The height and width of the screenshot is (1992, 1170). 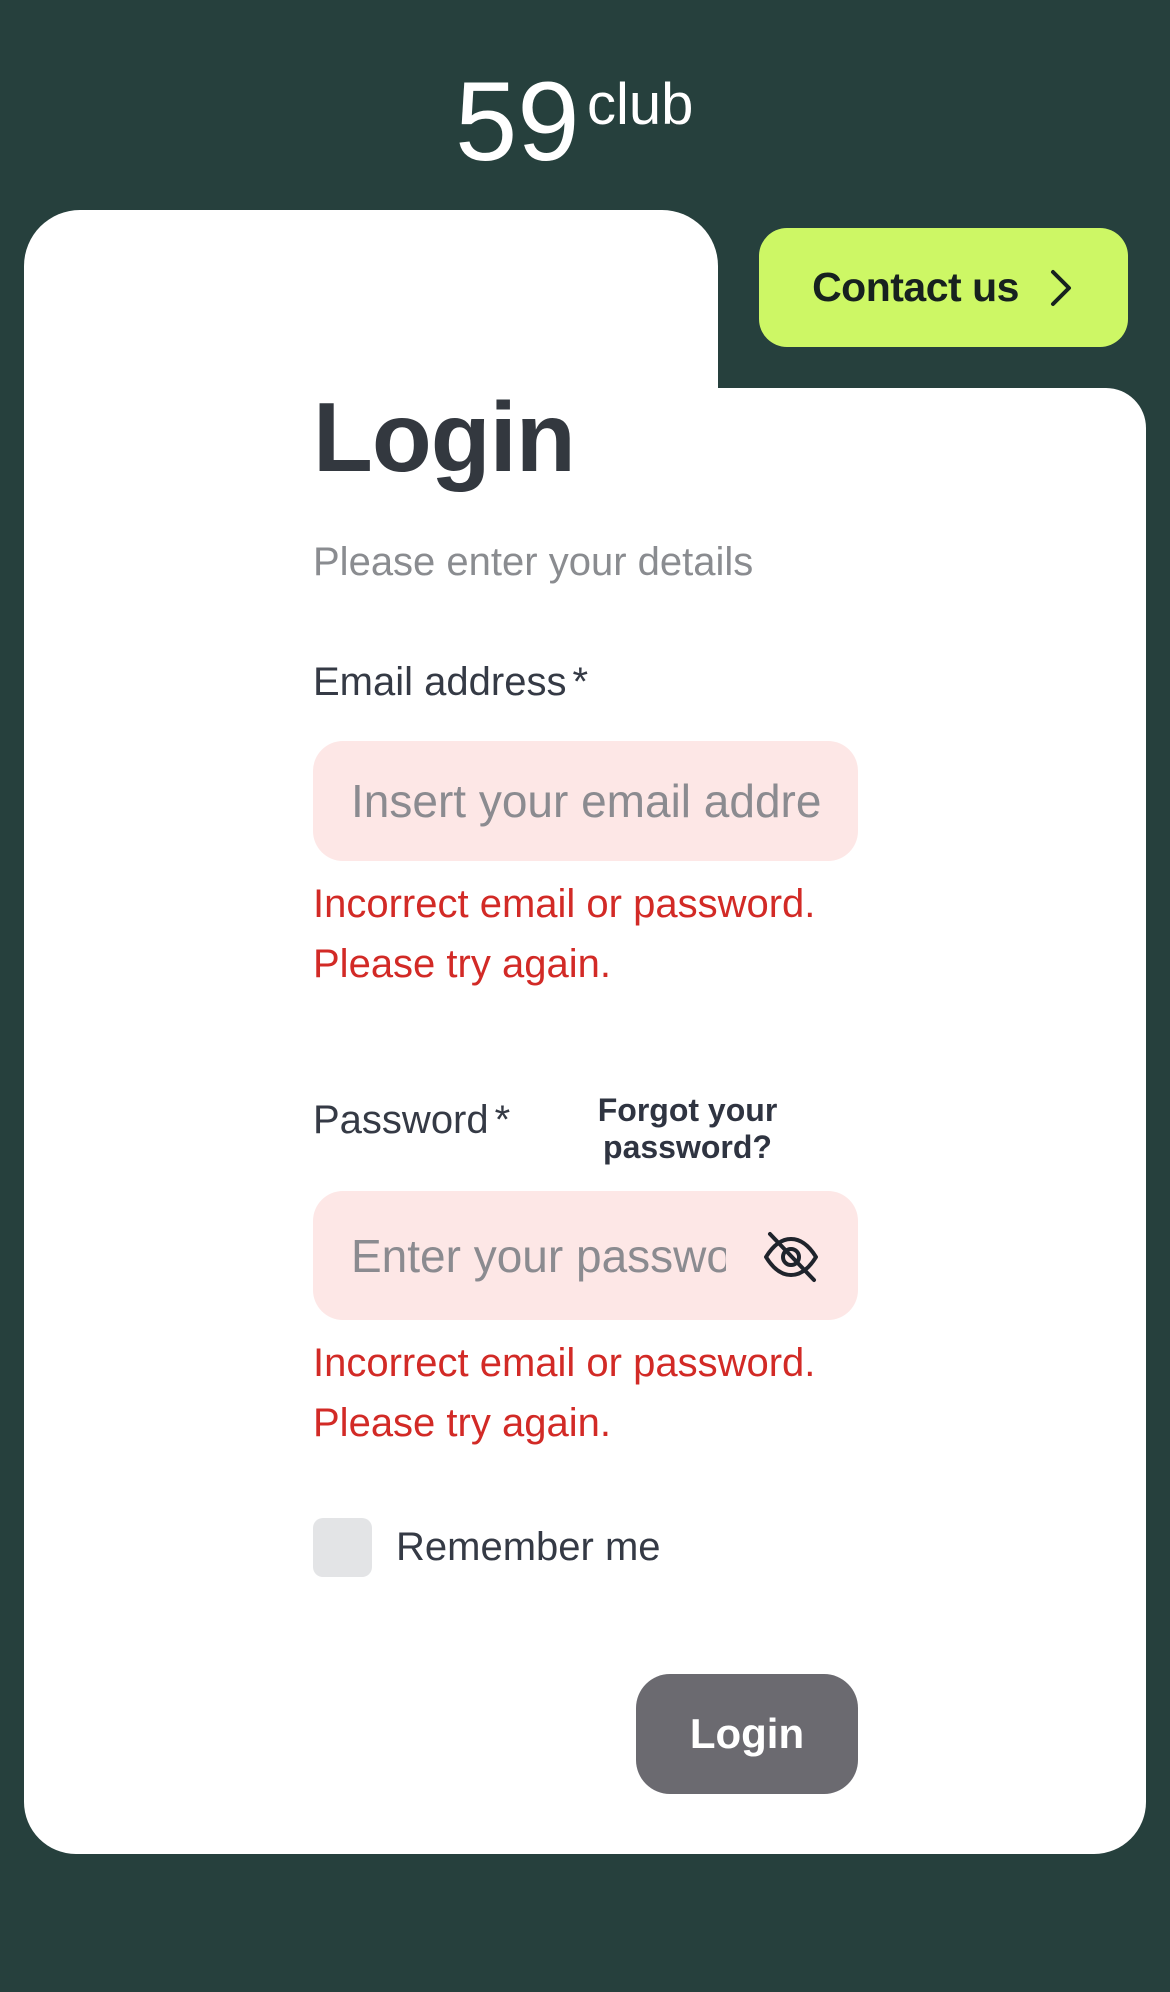 What do you see at coordinates (580, 682) in the screenshot?
I see `email-required-mark: *` at bounding box center [580, 682].